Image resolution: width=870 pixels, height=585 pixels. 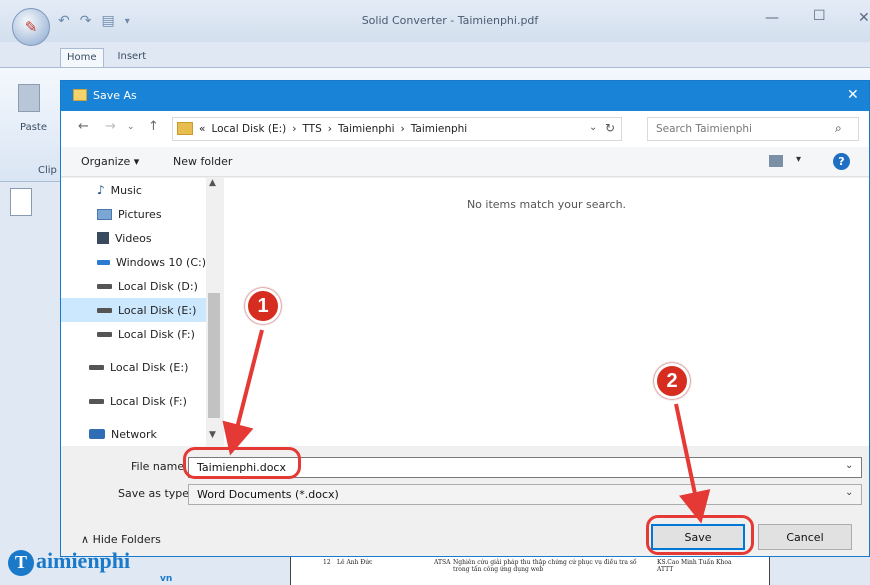 I want to click on arrow-to-file-name, so click(x=243, y=392).